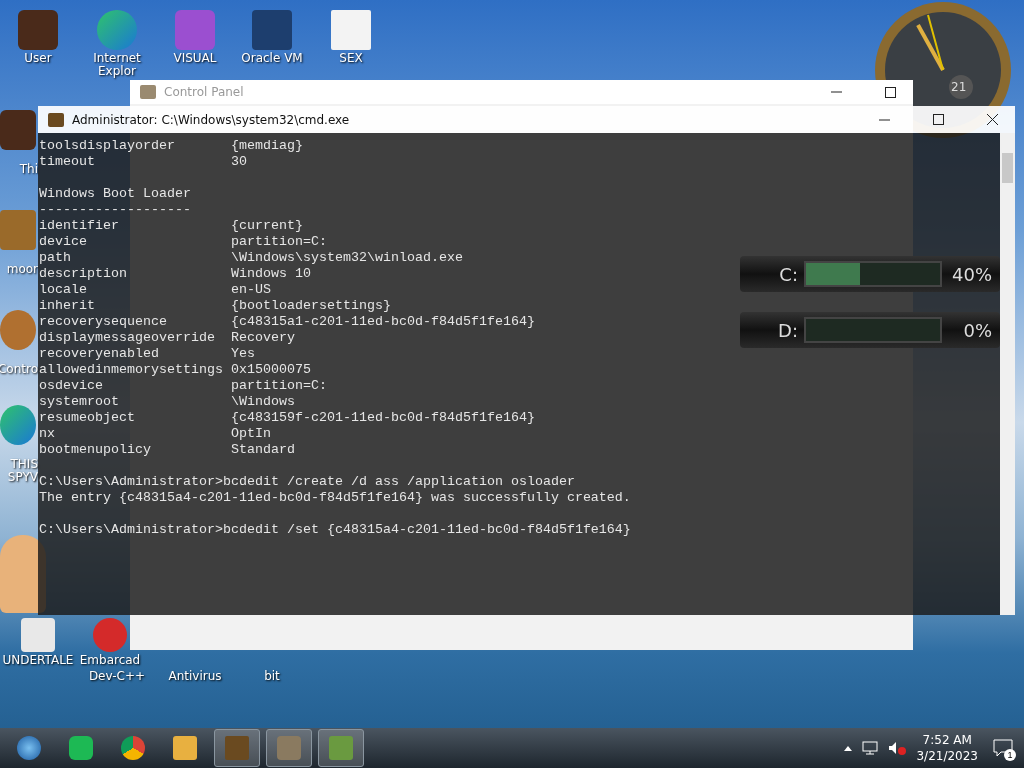  I want to click on clock-date: 3/21/2023, so click(947, 756).